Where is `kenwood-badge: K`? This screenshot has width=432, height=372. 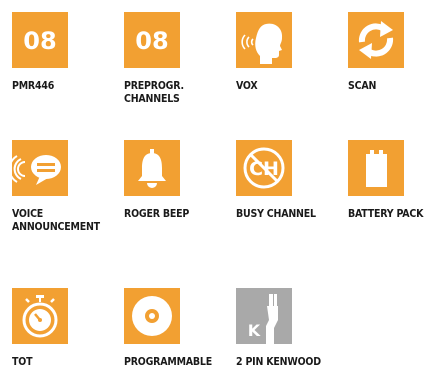
kenwood-badge: K is located at coordinates (254, 330).